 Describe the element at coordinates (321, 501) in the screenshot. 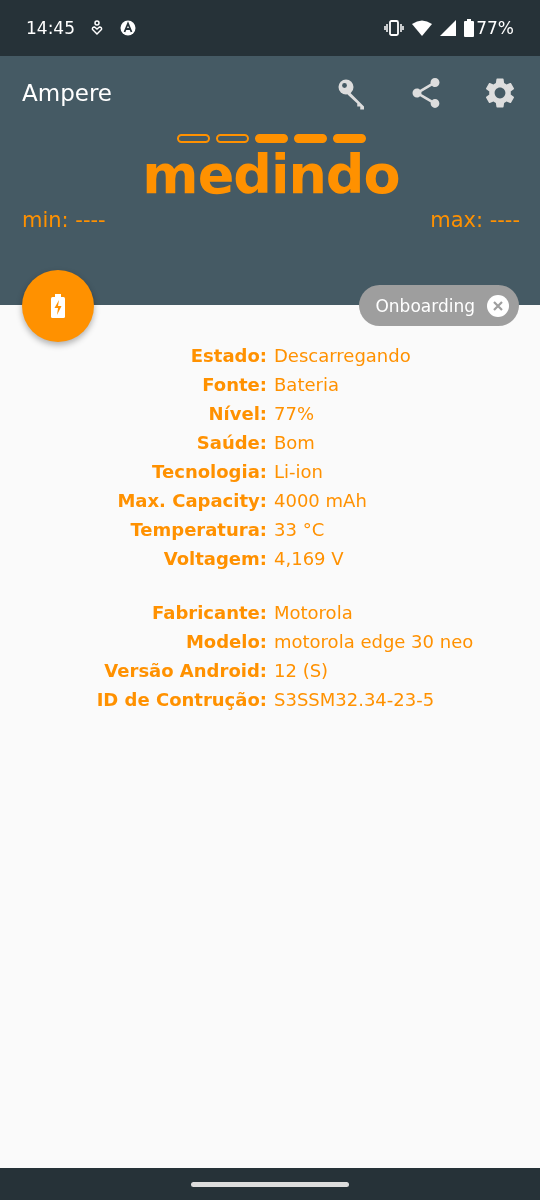

I see `info-value: 4000 mAh` at that location.